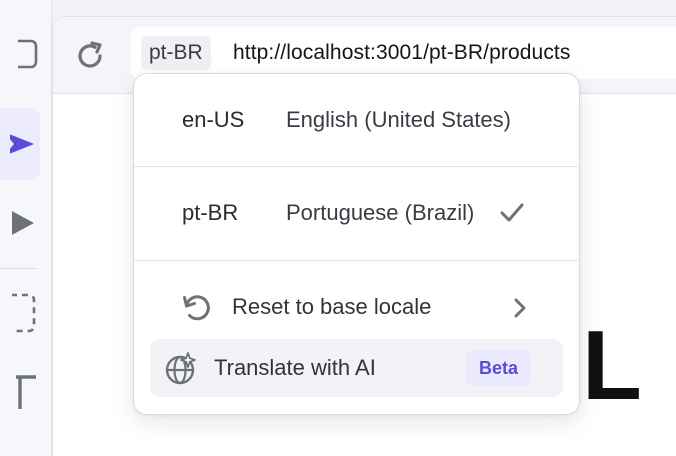  I want to click on reset-icon, so click(196, 308).